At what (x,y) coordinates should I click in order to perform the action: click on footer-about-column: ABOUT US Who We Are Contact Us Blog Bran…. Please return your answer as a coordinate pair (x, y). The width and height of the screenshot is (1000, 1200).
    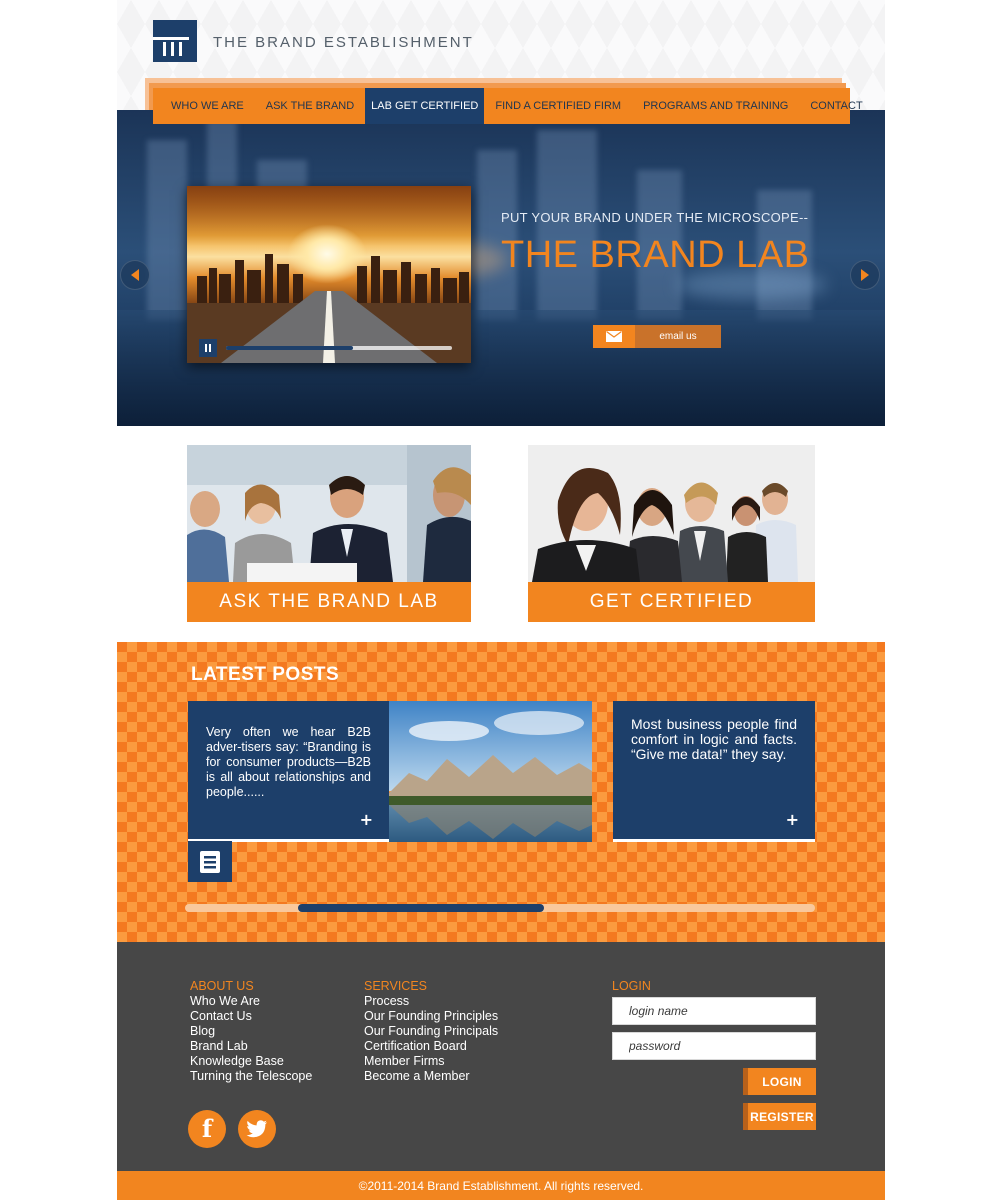
    Looking at the image, I should click on (251, 1031).